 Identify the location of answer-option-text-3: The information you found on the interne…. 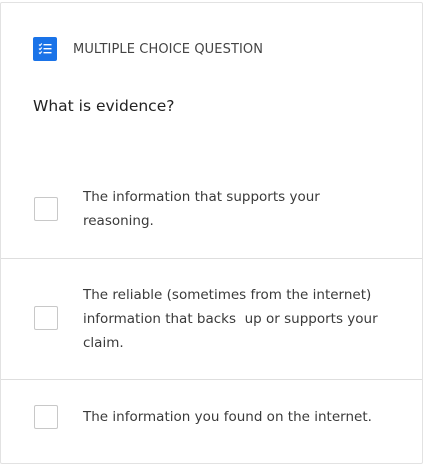
(227, 417).